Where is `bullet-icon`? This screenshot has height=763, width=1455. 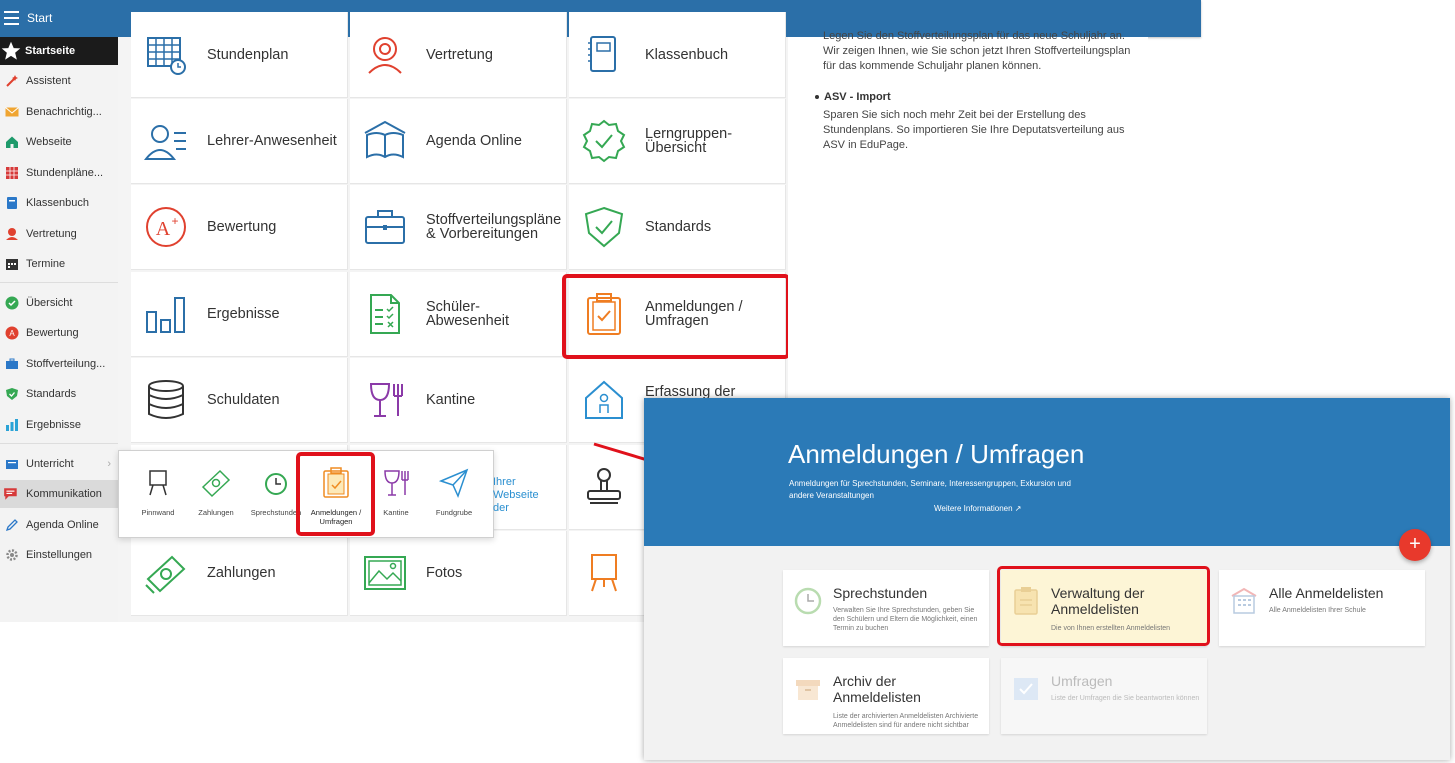 bullet-icon is located at coordinates (817, 97).